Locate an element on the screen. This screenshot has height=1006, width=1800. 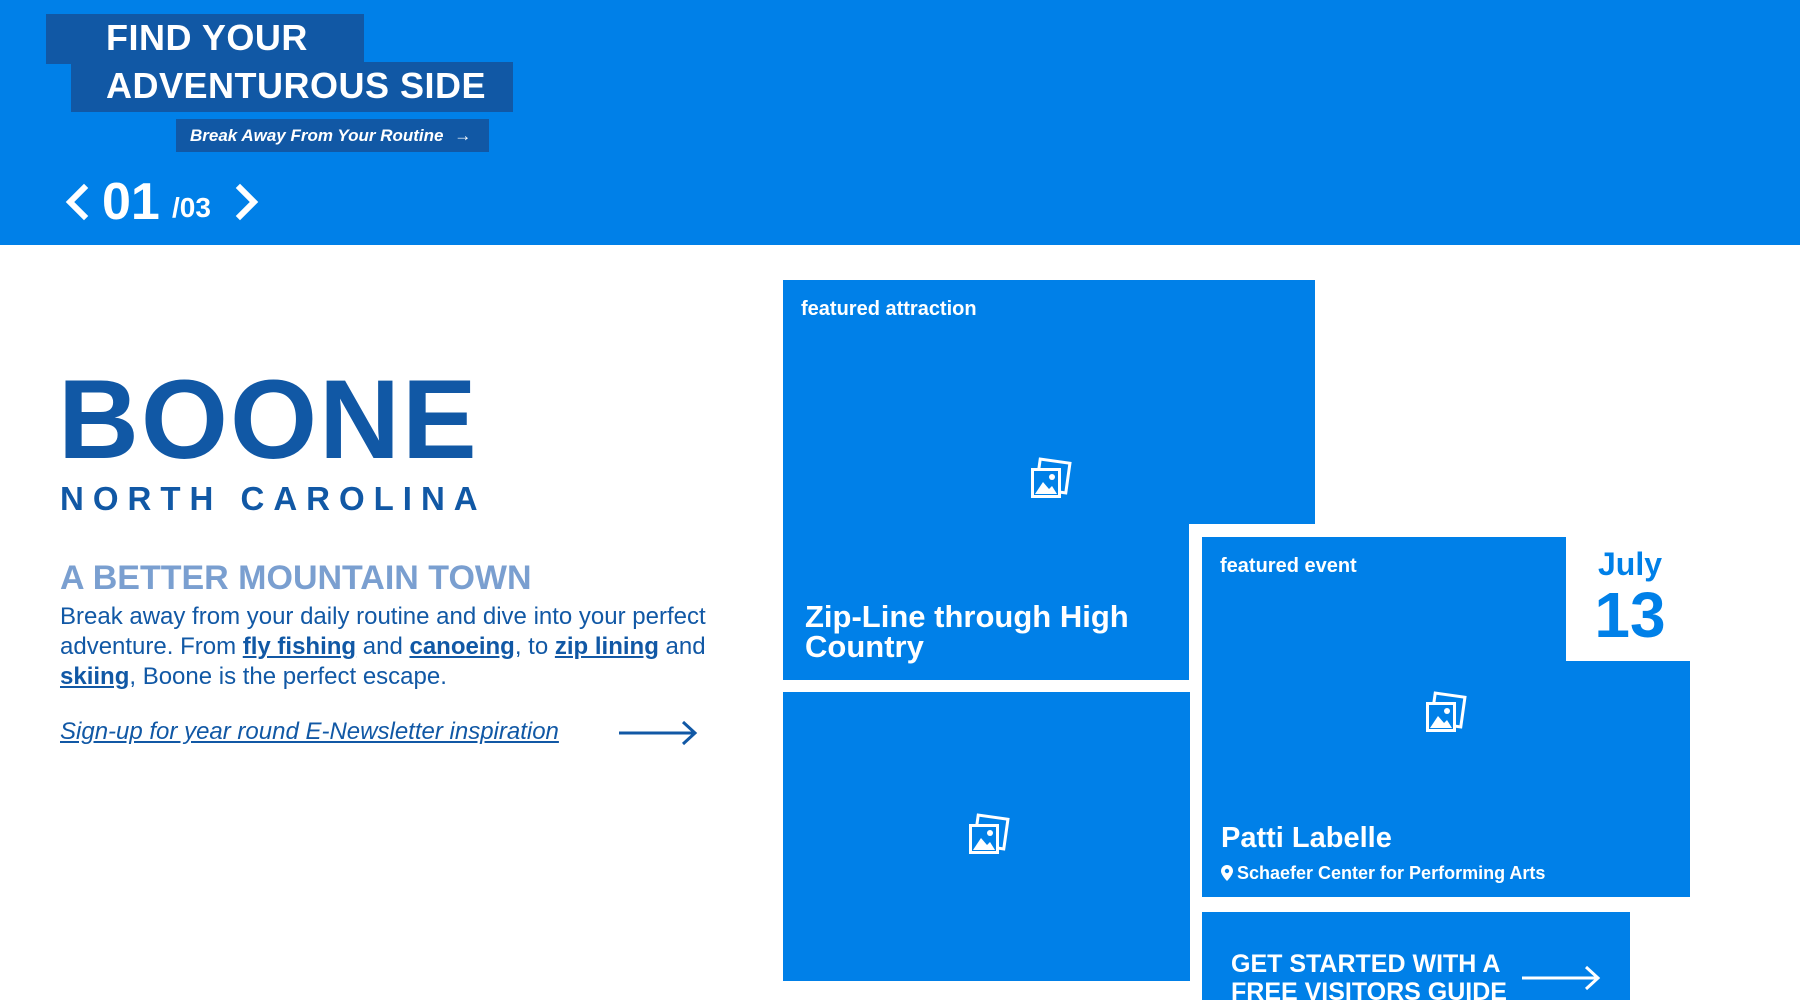
break-away-button: Break Away From Your Routine → is located at coordinates (332, 135).